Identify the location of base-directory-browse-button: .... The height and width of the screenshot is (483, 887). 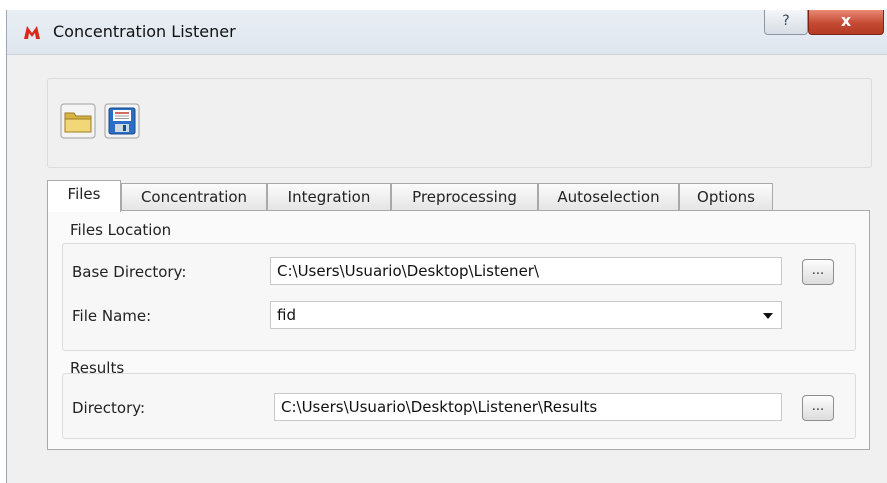
(818, 272).